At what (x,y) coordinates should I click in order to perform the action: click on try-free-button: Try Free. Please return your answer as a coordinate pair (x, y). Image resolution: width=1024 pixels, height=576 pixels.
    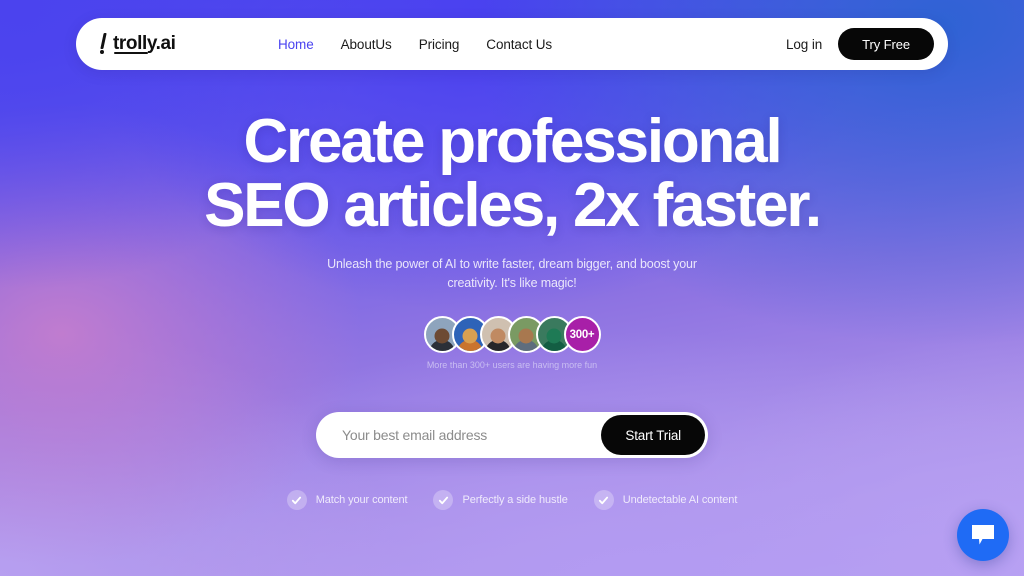
    Looking at the image, I should click on (886, 44).